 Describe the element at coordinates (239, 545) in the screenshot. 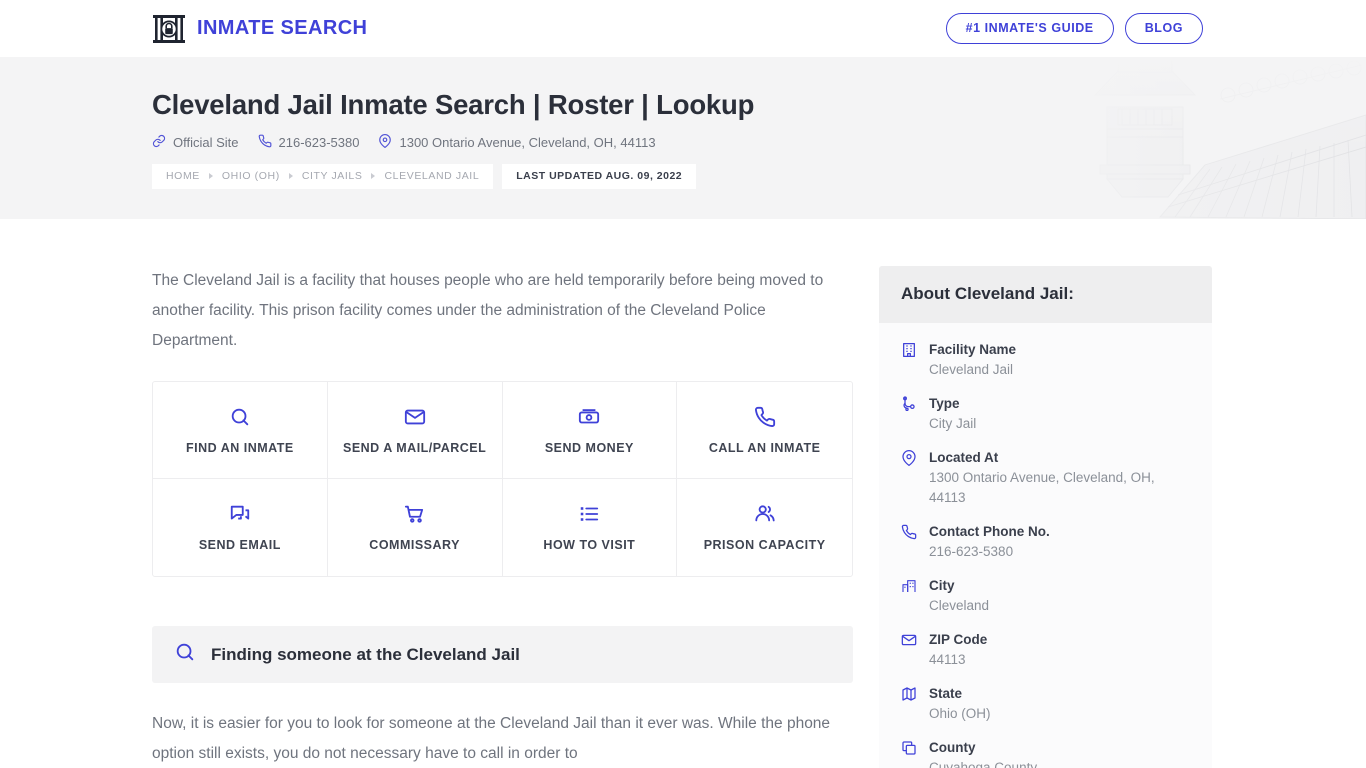

I see `action-label: SEND EMAIL` at that location.